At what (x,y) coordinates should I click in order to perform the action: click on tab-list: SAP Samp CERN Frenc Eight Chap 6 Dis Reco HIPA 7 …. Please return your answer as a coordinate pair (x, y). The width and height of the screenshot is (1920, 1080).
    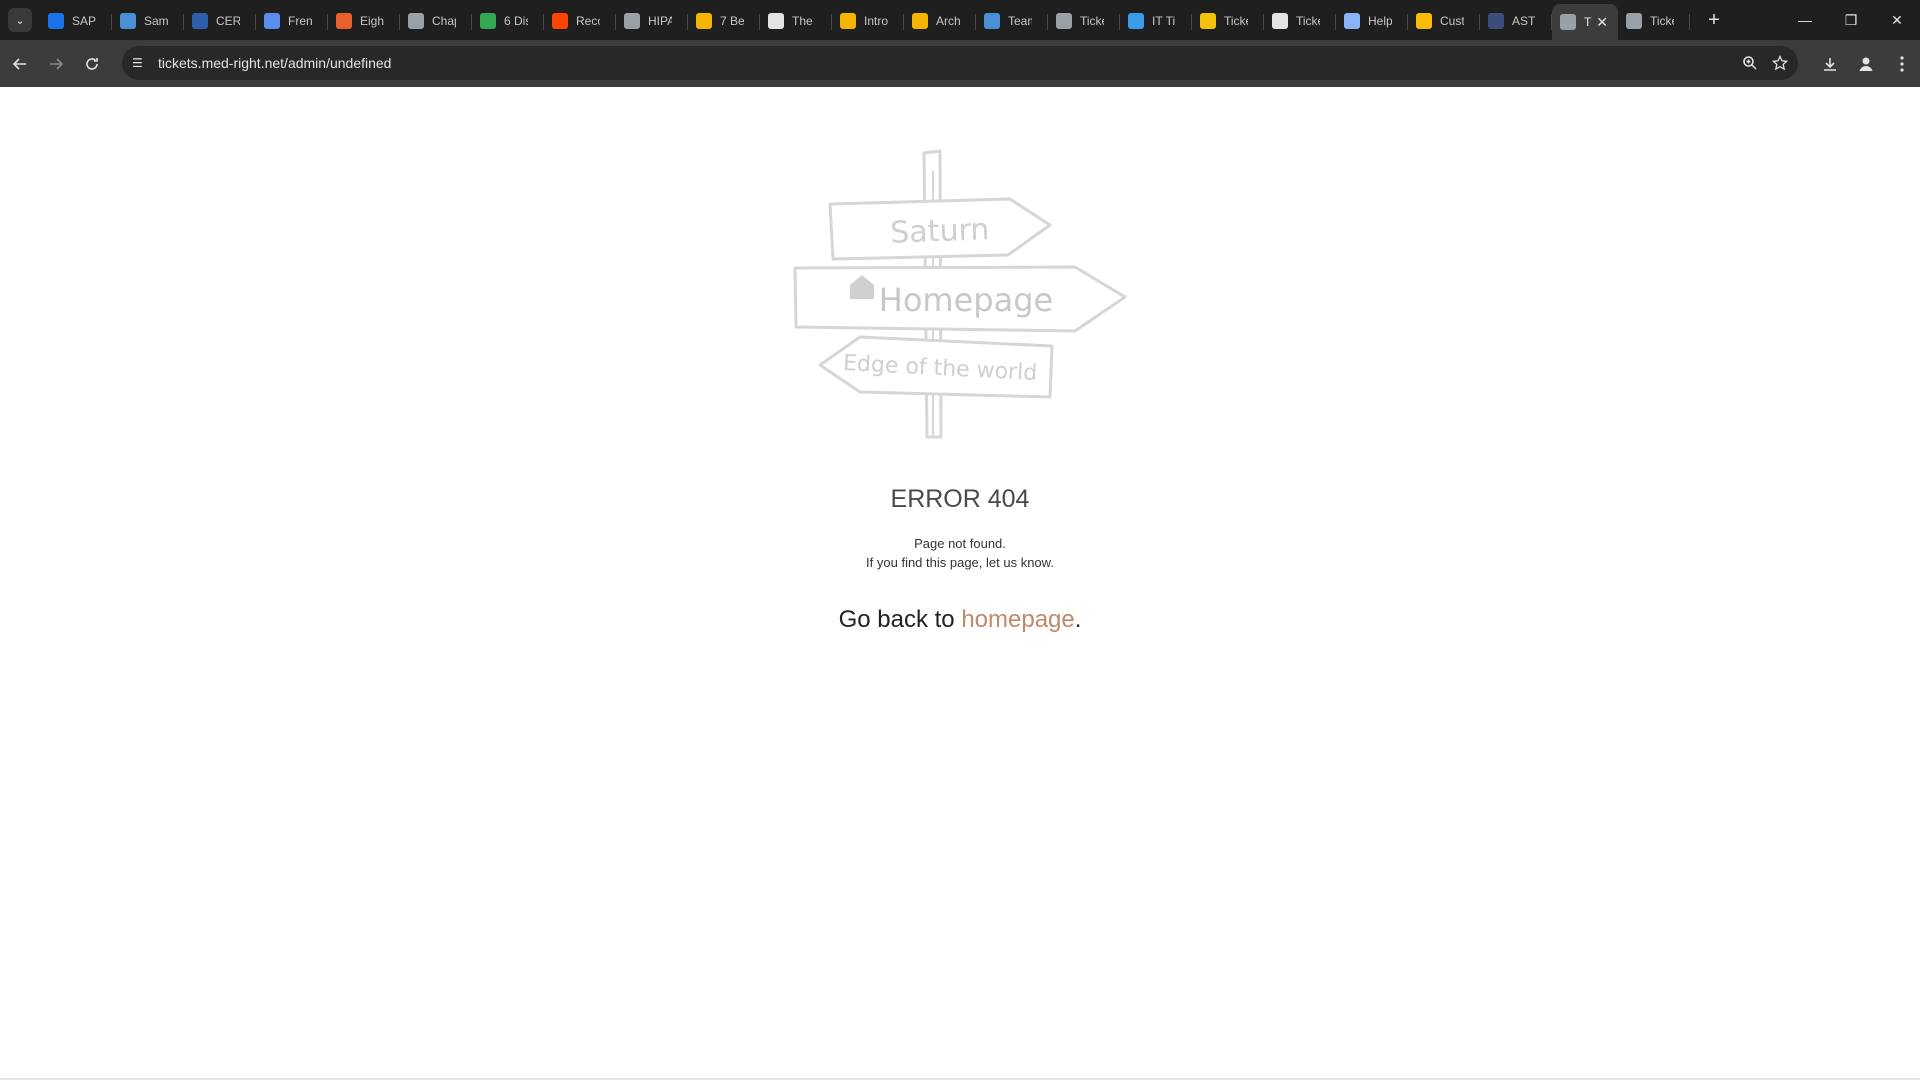
    Looking at the image, I should click on (865, 20).